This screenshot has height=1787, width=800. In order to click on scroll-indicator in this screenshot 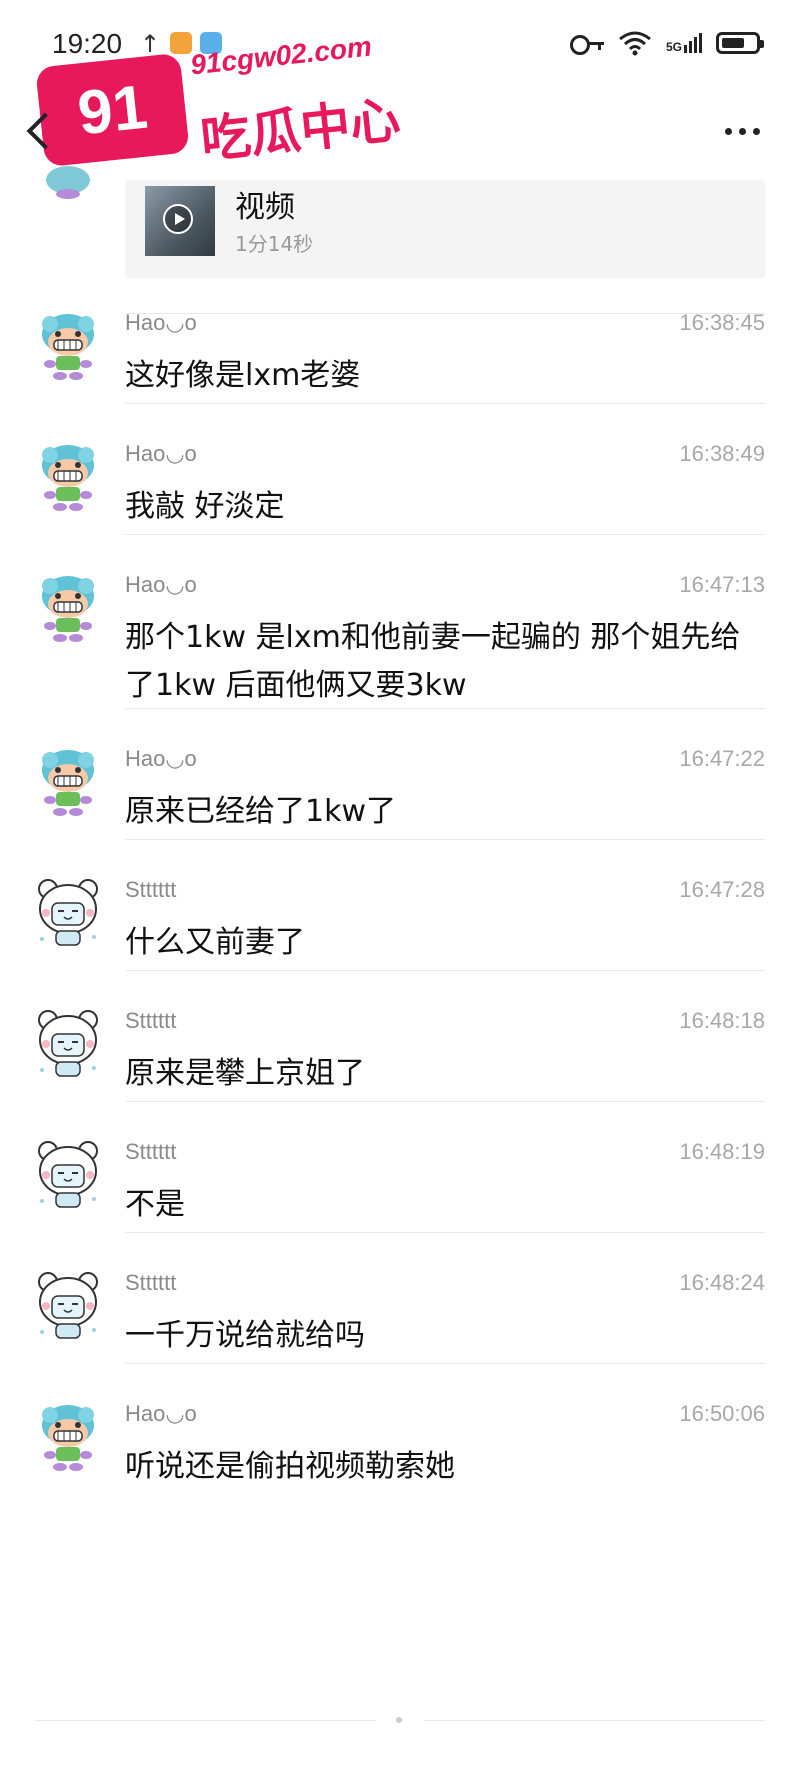, I will do `click(399, 1720)`.